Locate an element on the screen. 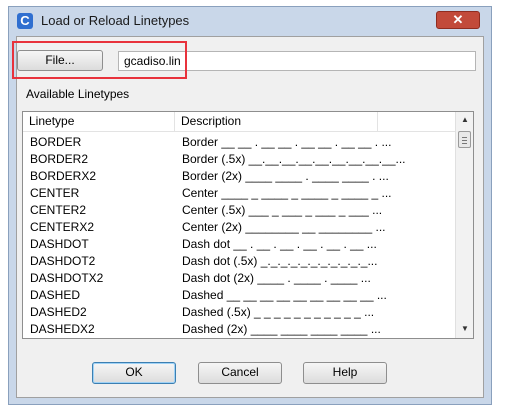 This screenshot has width=506, height=415. linetype-name: DASHED is located at coordinates (55, 295).